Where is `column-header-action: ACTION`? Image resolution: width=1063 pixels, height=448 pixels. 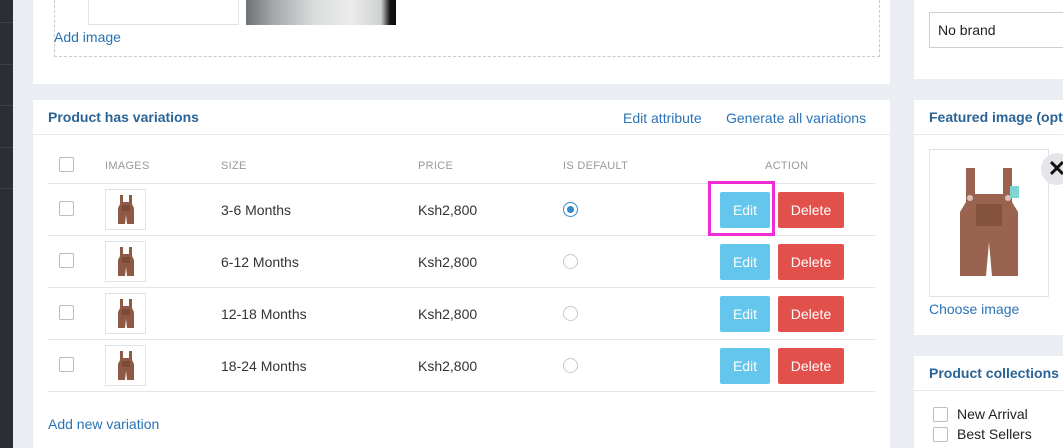 column-header-action: ACTION is located at coordinates (787, 166).